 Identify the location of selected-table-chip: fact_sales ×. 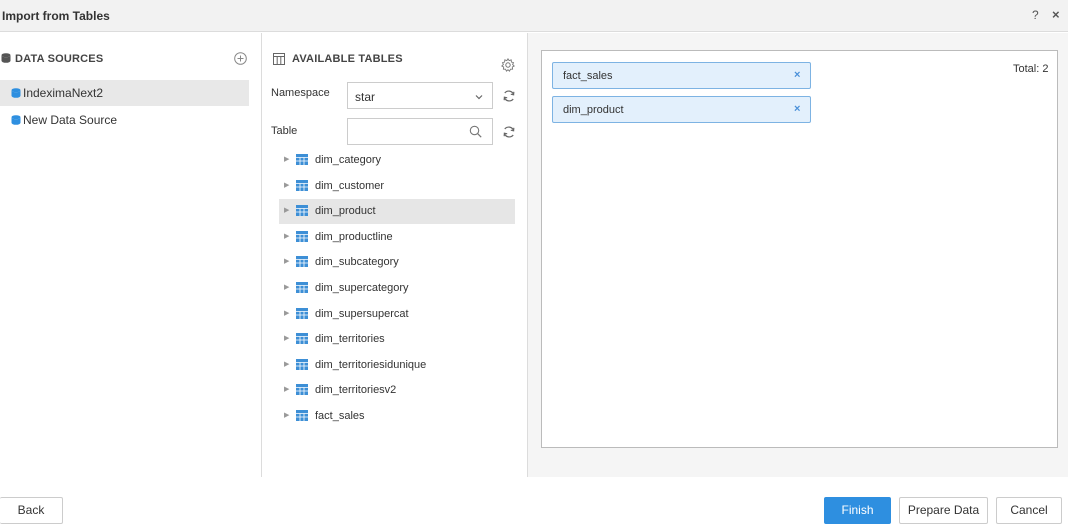
(681, 75).